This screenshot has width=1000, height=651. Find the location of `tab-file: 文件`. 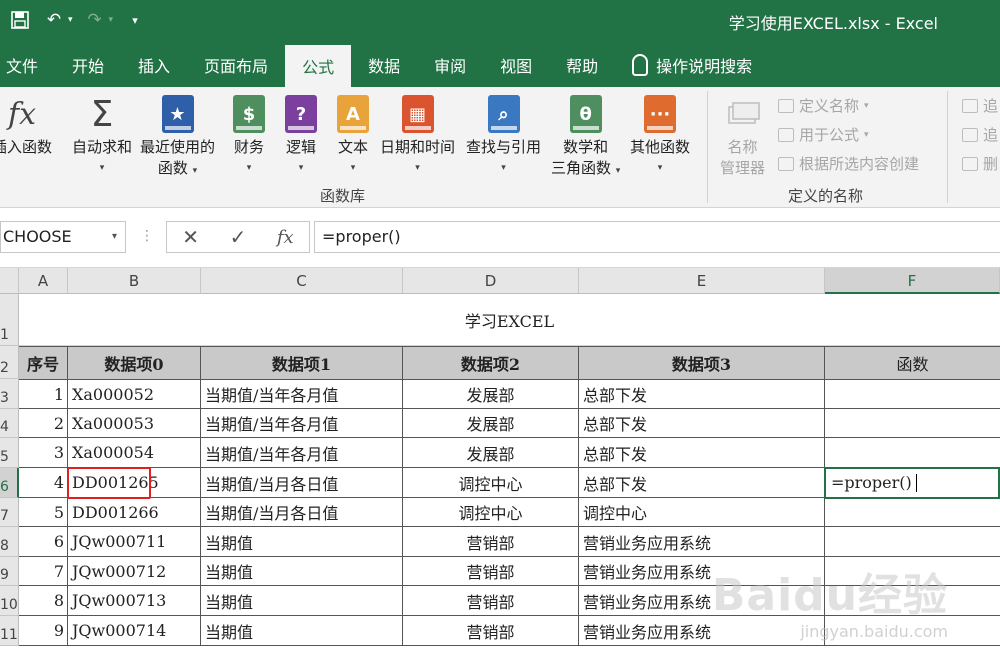

tab-file: 文件 is located at coordinates (27, 64).